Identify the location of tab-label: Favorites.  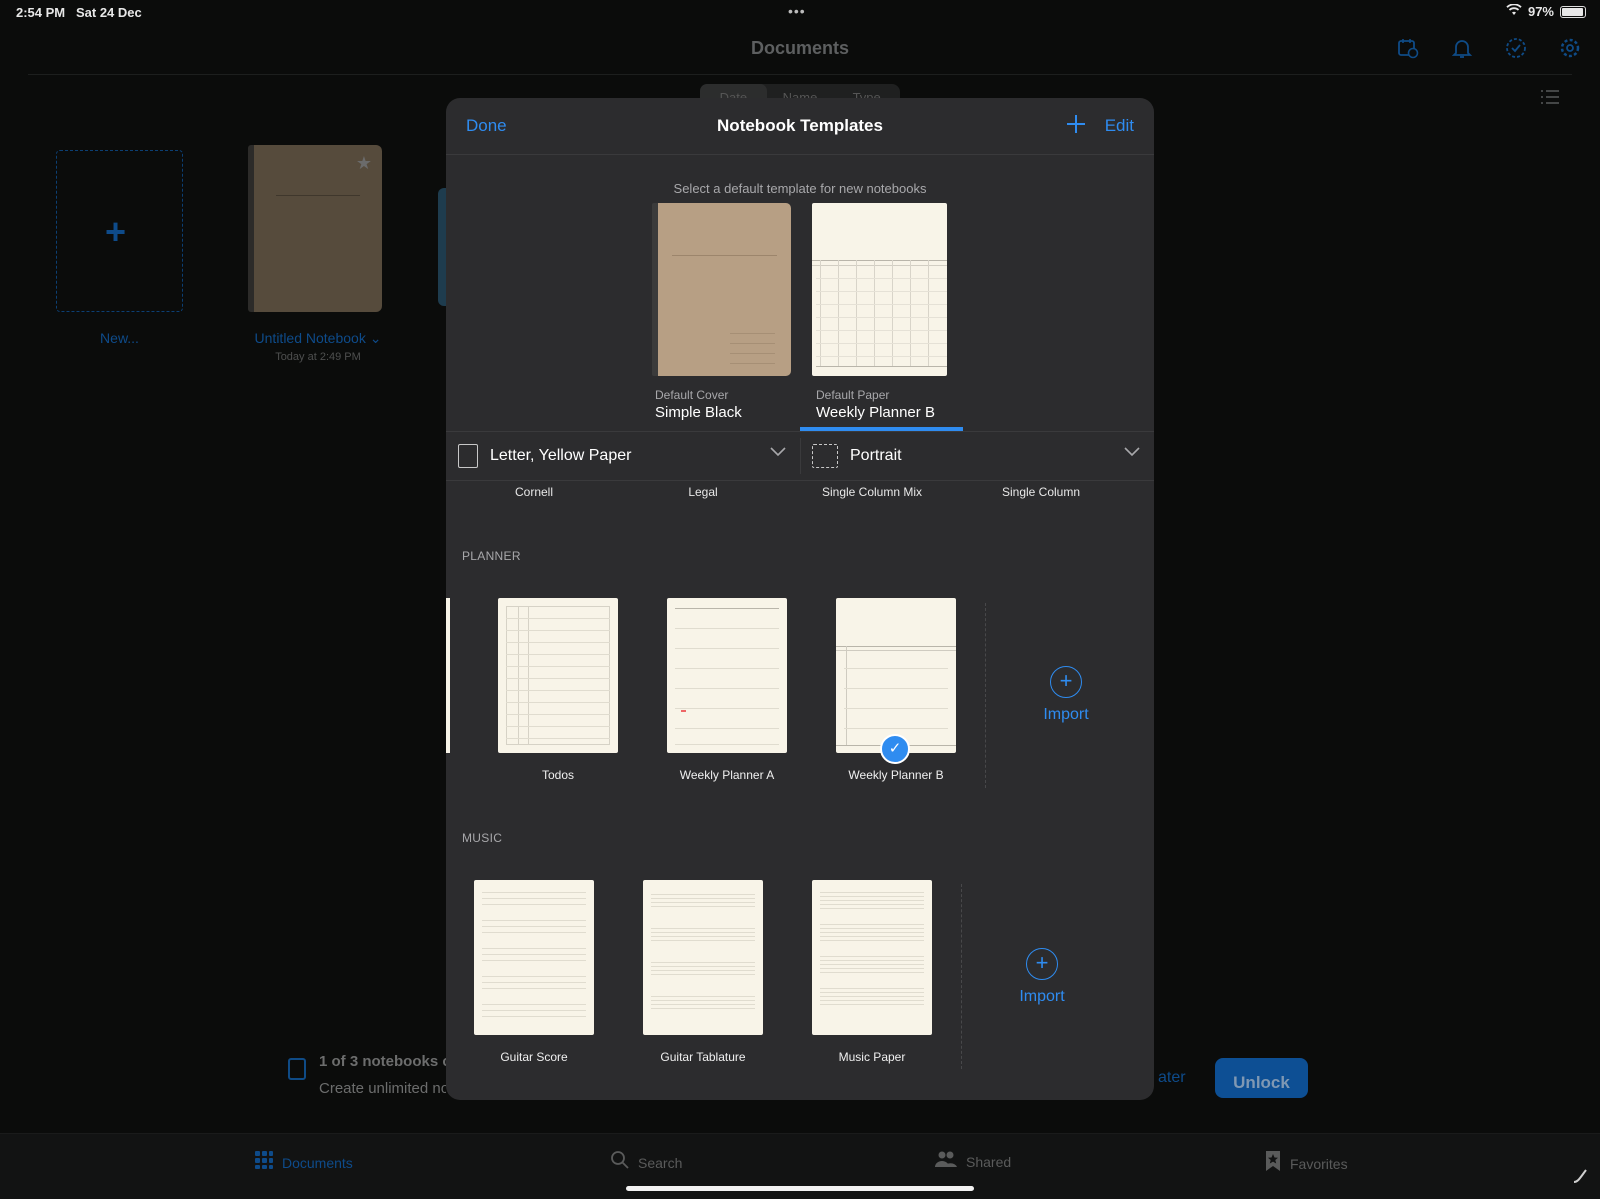
(1319, 1163).